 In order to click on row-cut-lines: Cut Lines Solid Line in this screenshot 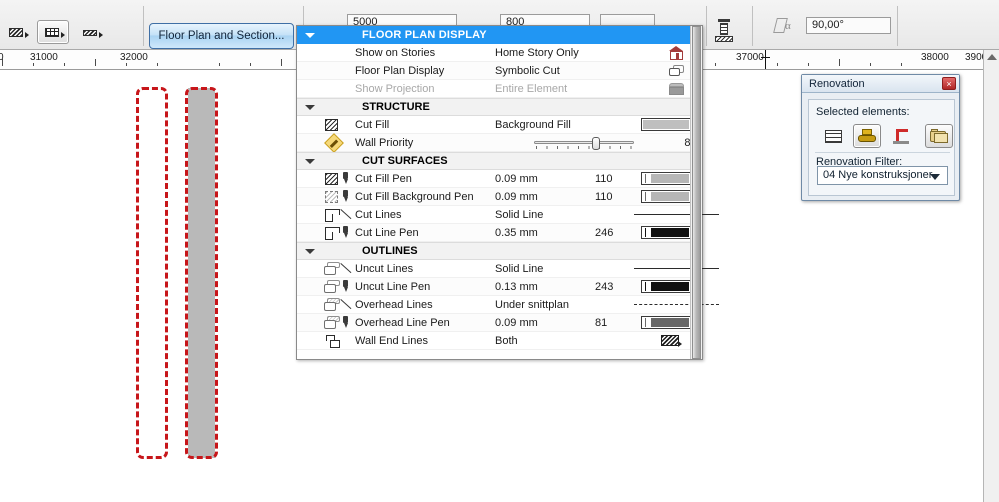, I will do `click(508, 215)`.